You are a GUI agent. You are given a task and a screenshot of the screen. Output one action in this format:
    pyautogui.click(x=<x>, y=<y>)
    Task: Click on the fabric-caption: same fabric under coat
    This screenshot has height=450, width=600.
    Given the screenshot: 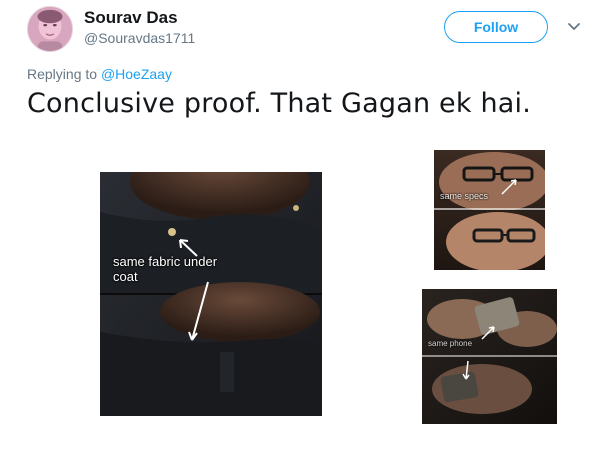 What is the action you would take?
    pyautogui.click(x=165, y=269)
    